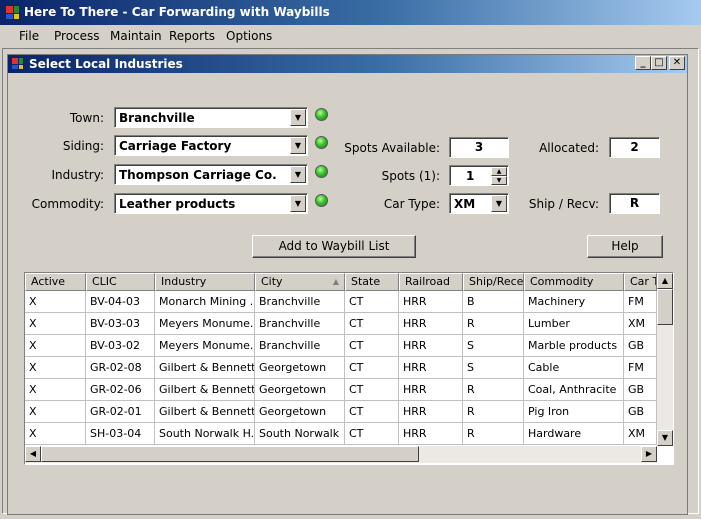  What do you see at coordinates (625, 246) in the screenshot?
I see `help-button: Help` at bounding box center [625, 246].